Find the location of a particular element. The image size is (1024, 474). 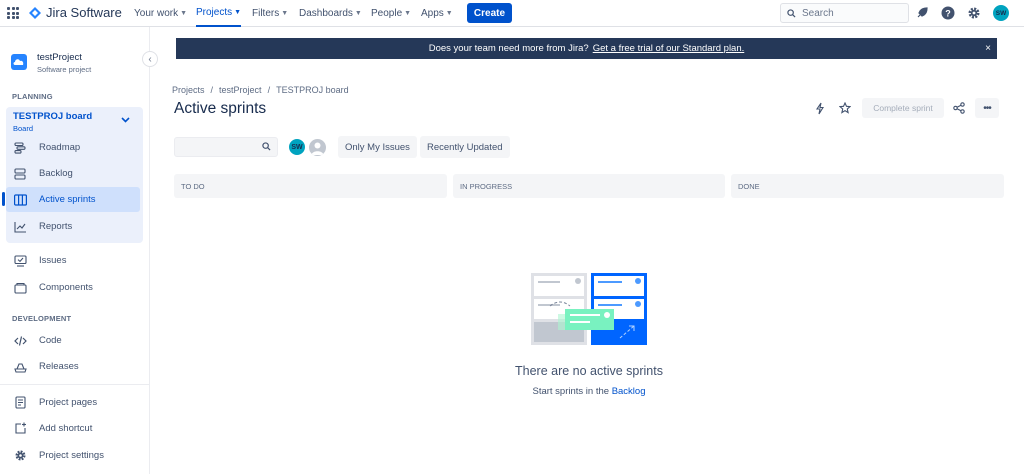

sidebar-item-label: Releases is located at coordinates (59, 366).